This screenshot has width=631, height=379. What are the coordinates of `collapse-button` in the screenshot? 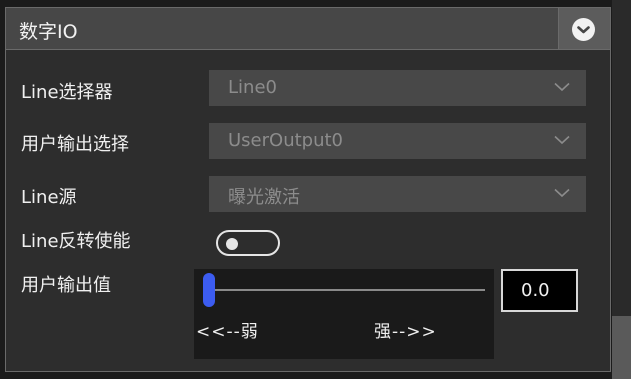 It's located at (584, 28).